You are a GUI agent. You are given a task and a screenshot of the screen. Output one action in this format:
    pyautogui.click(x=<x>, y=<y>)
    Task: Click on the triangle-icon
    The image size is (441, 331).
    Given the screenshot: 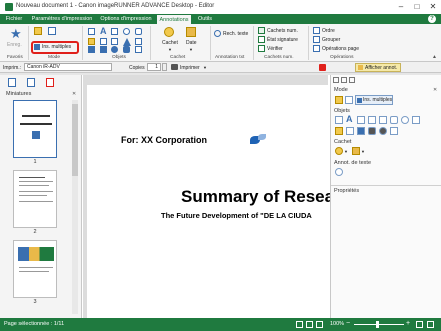 What is the action you would take?
    pyautogui.click(x=127, y=42)
    